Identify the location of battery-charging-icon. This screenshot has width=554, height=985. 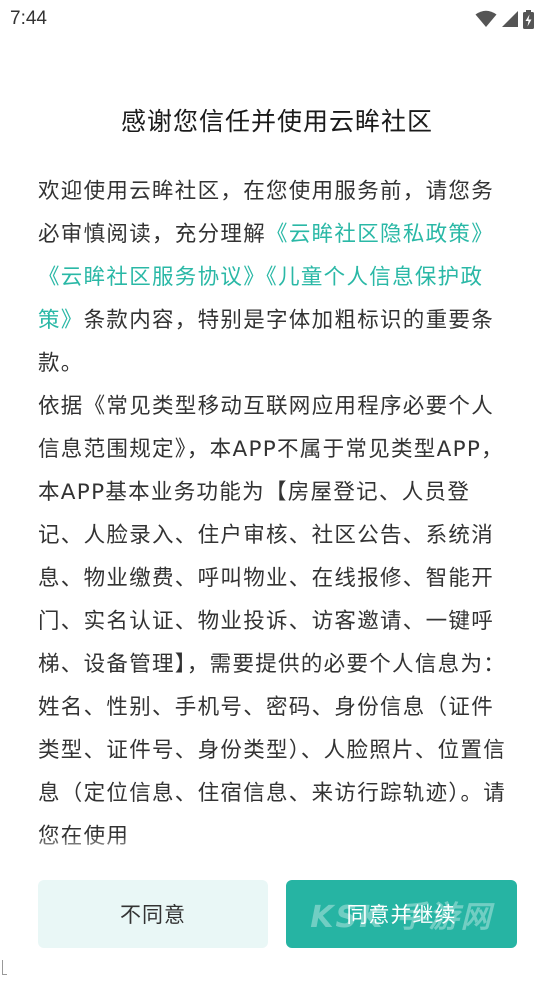
(528, 19).